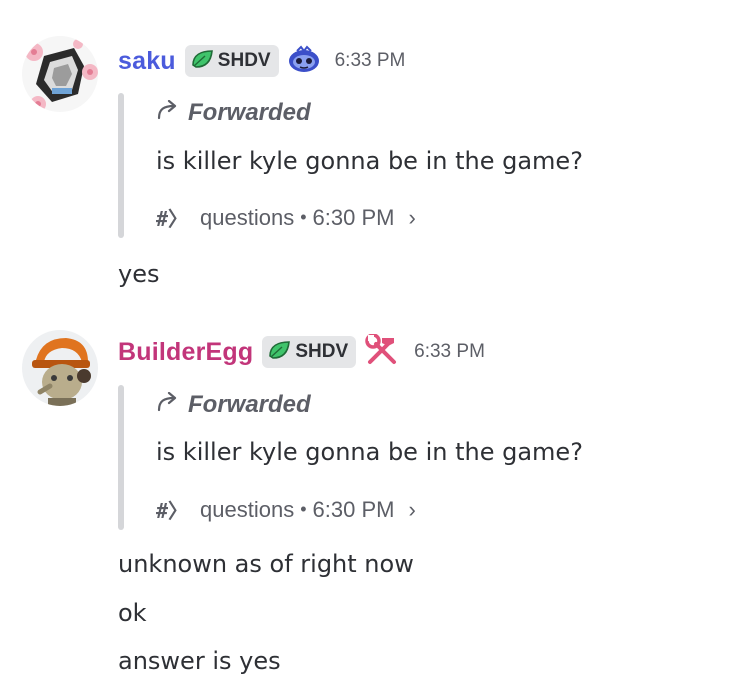 This screenshot has height=694, width=755. Describe the element at coordinates (449, 352) in the screenshot. I see `timestamp: 6:33 PM` at that location.